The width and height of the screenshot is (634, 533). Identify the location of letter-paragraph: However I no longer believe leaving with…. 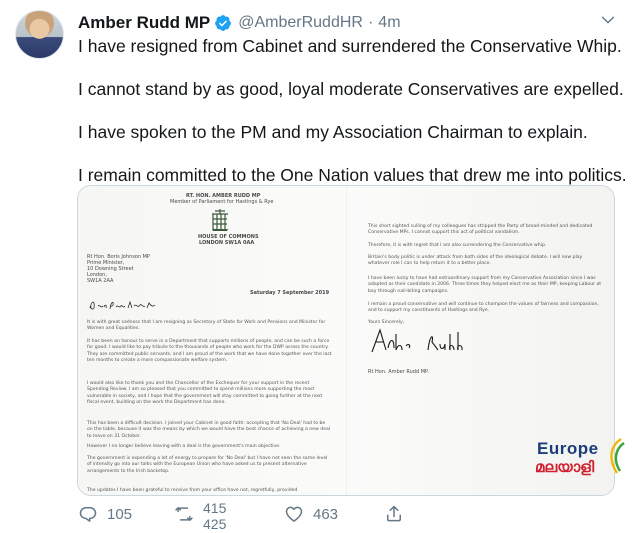
(184, 446).